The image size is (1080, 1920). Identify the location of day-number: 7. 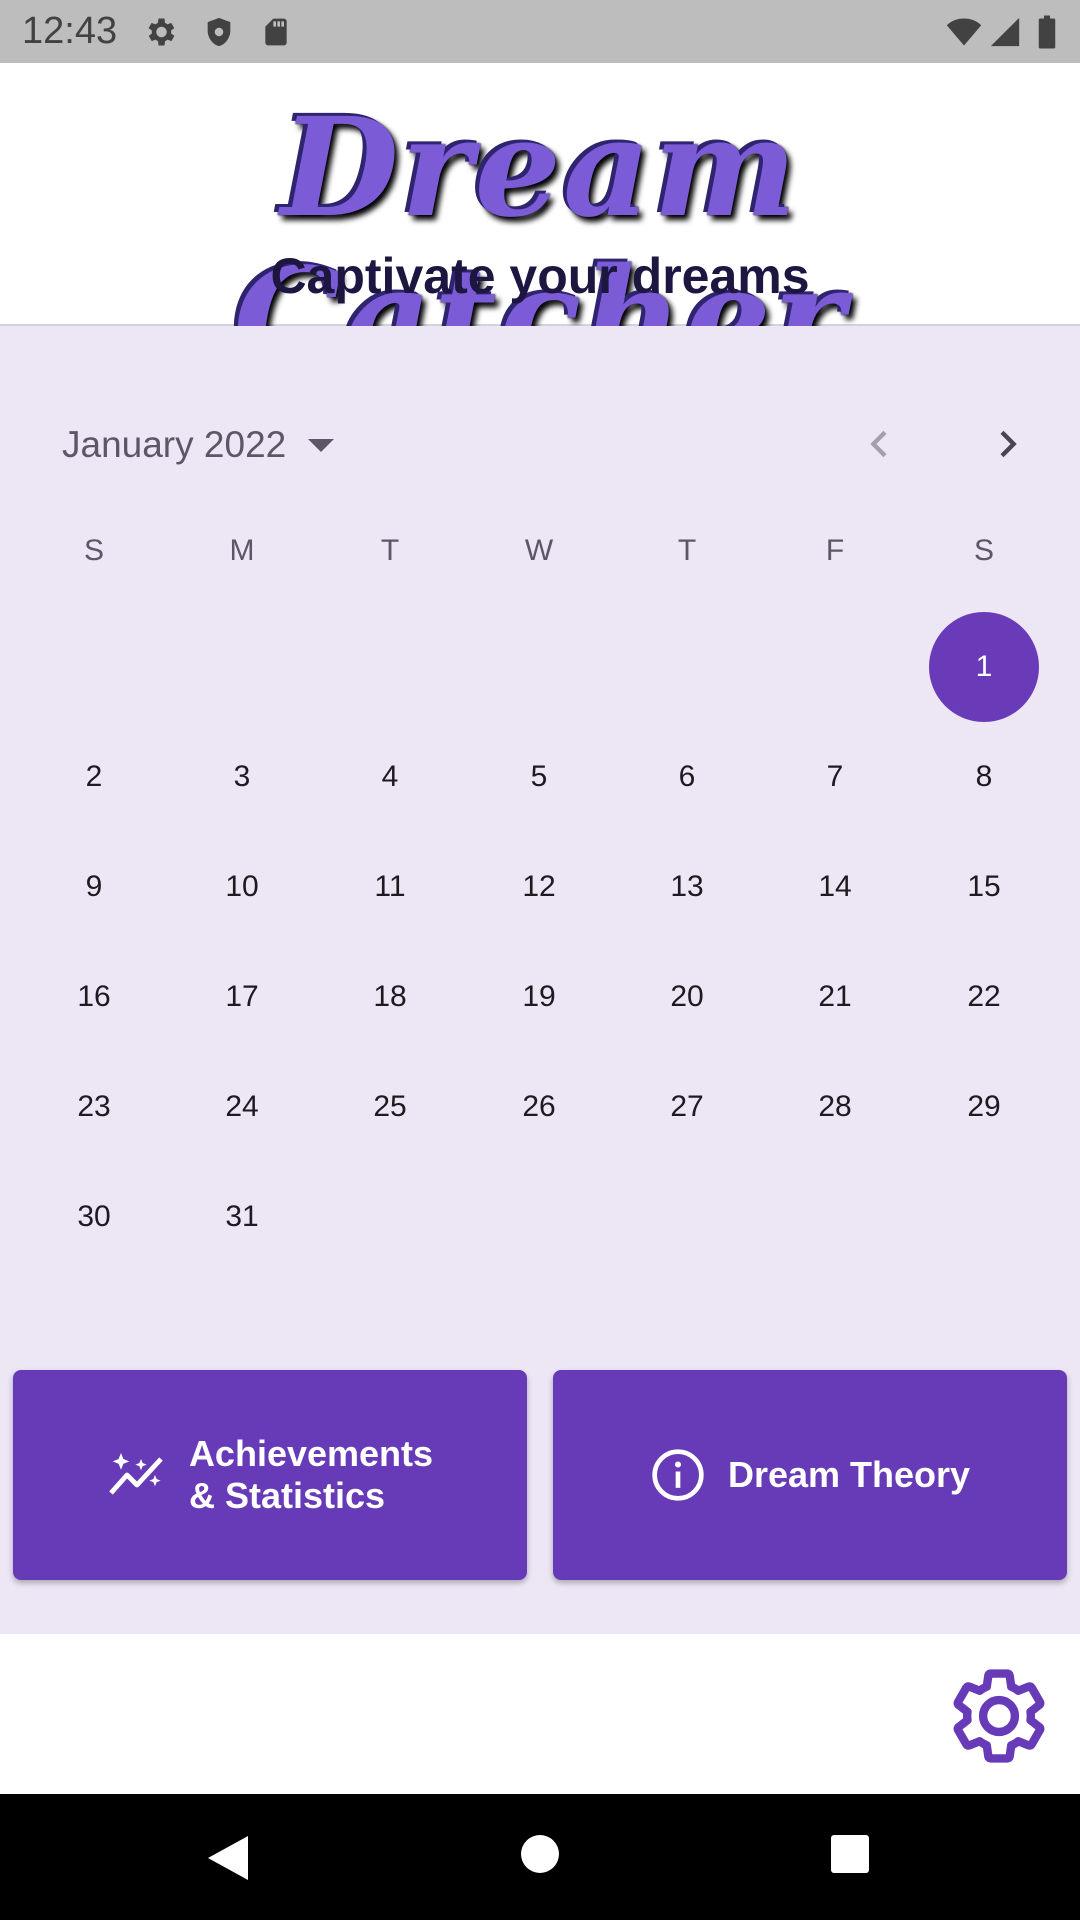
(835, 776).